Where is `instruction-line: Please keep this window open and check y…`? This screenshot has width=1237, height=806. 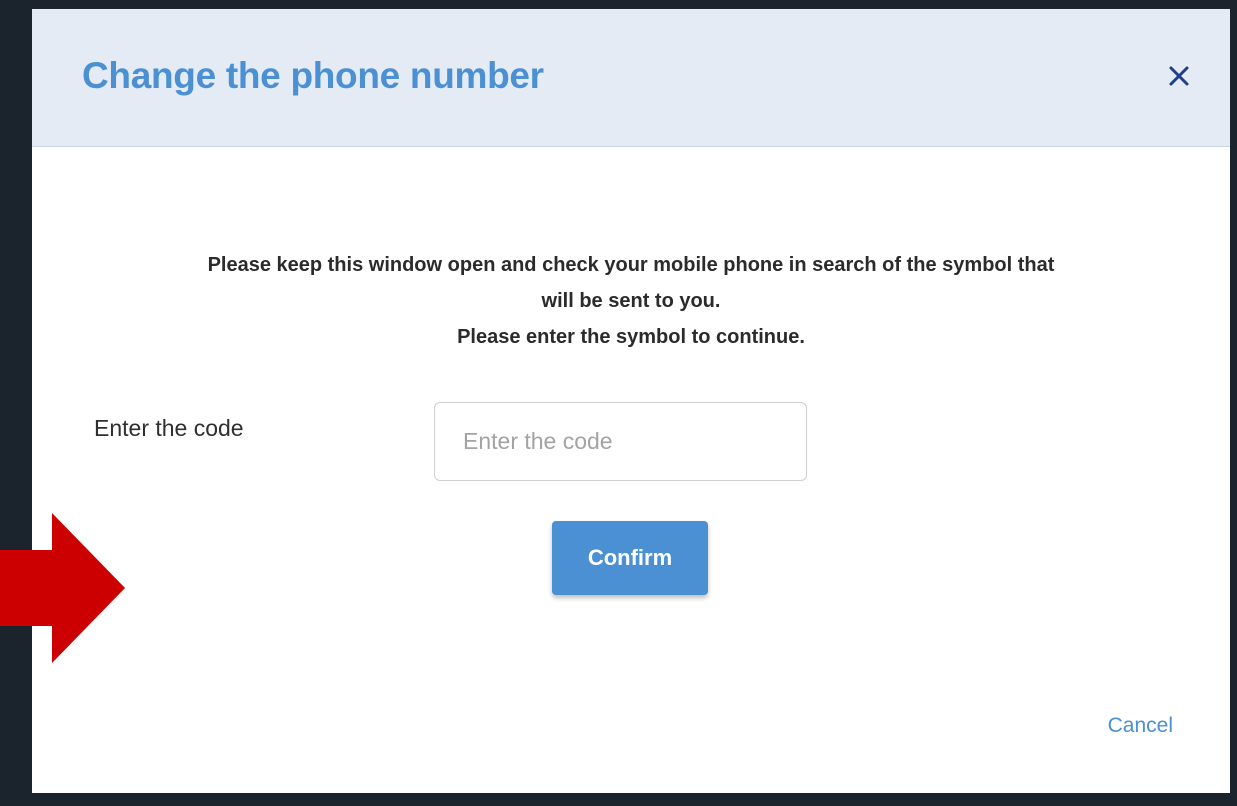
instruction-line: Please keep this window open and check y… is located at coordinates (631, 265).